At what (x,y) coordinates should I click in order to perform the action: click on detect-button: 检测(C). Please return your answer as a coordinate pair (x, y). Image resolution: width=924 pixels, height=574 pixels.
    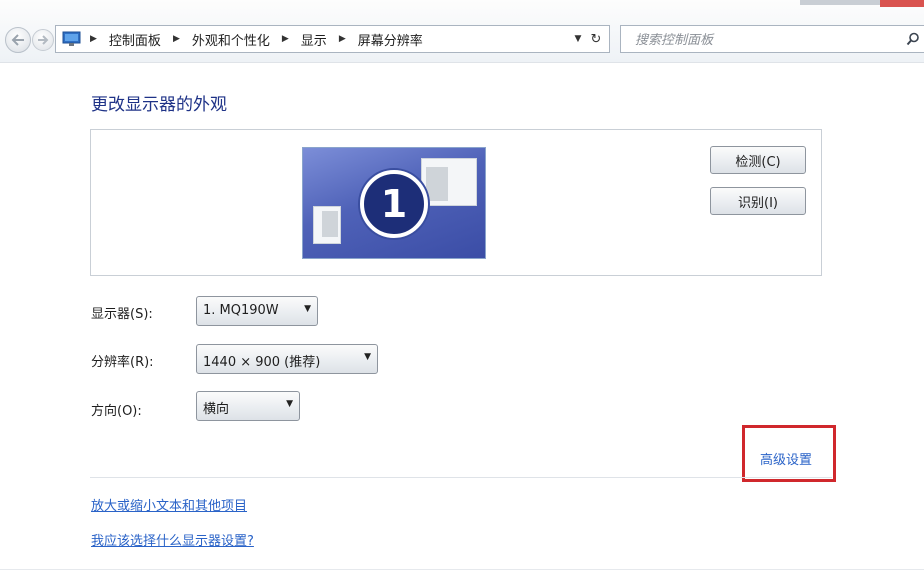
    Looking at the image, I should click on (758, 160).